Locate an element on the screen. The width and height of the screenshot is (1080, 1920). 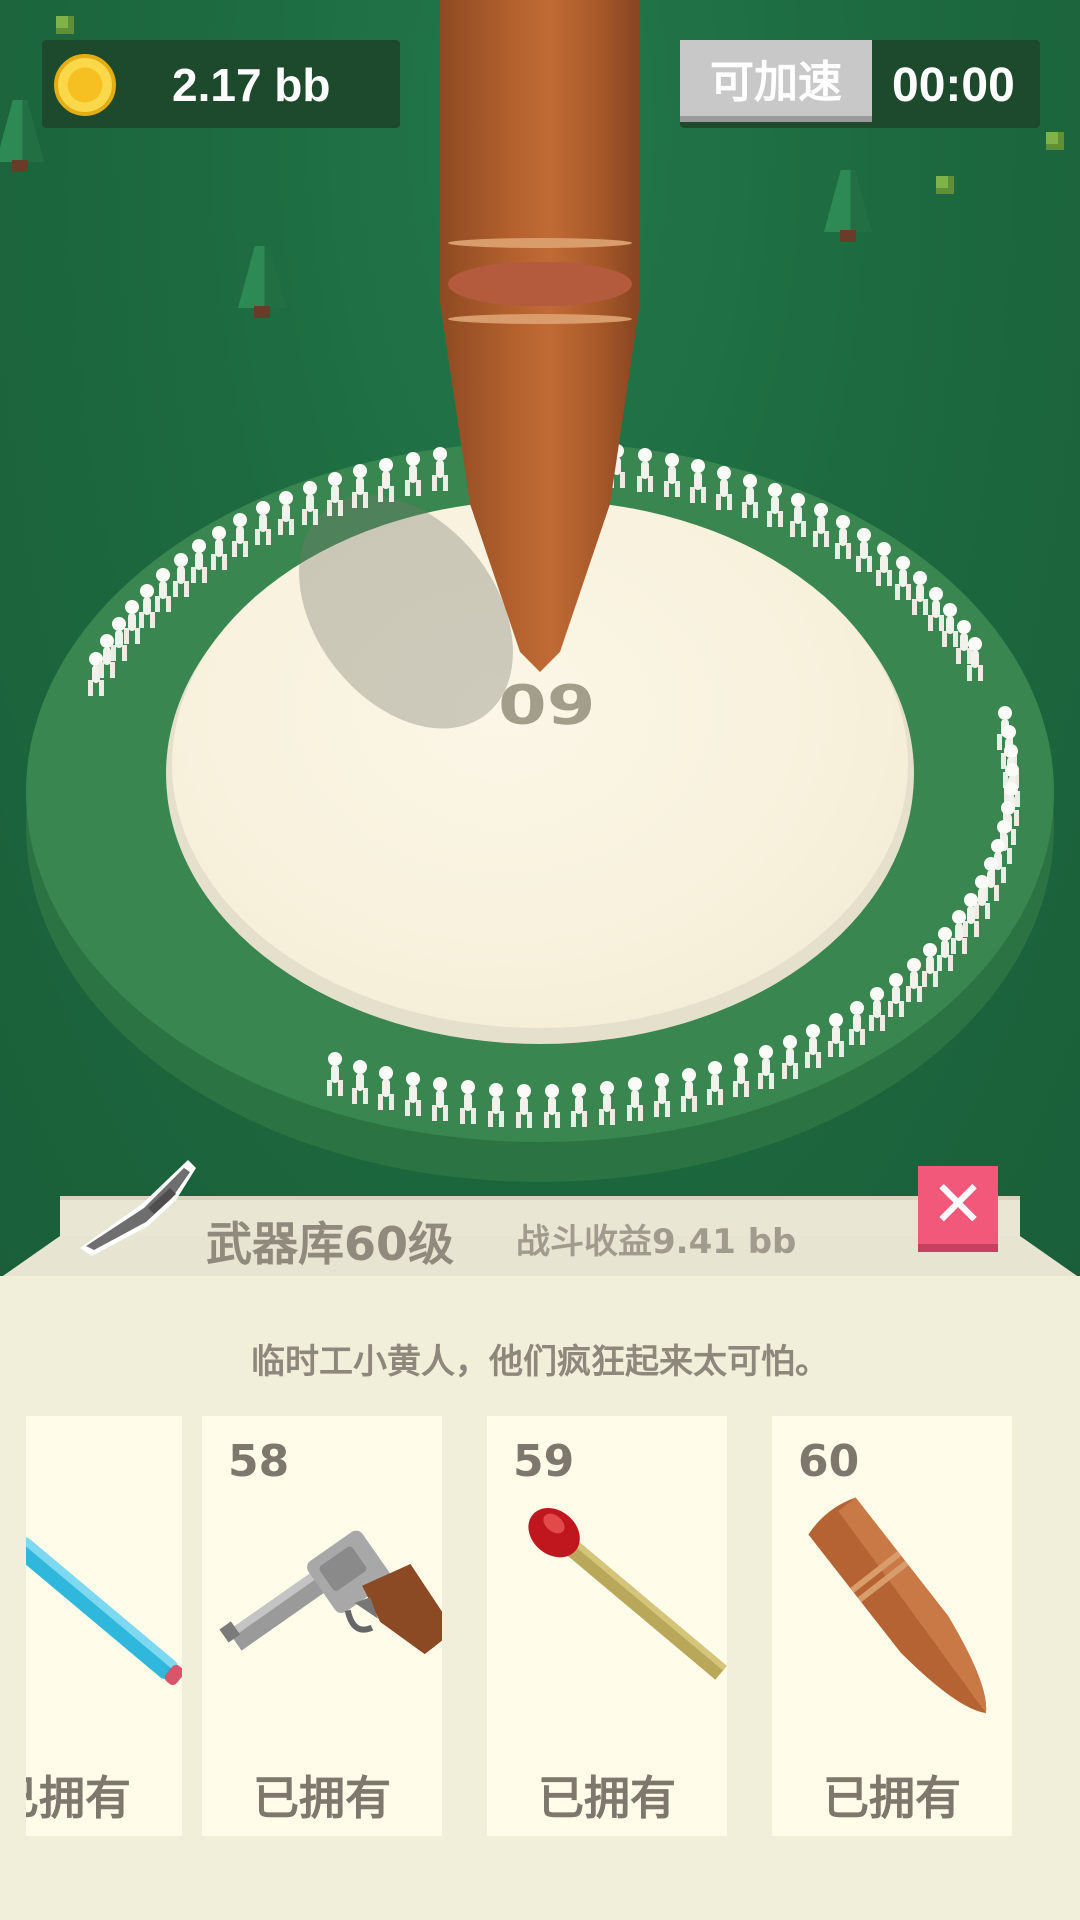
speed-up-button: 可加速 is located at coordinates (776, 81).